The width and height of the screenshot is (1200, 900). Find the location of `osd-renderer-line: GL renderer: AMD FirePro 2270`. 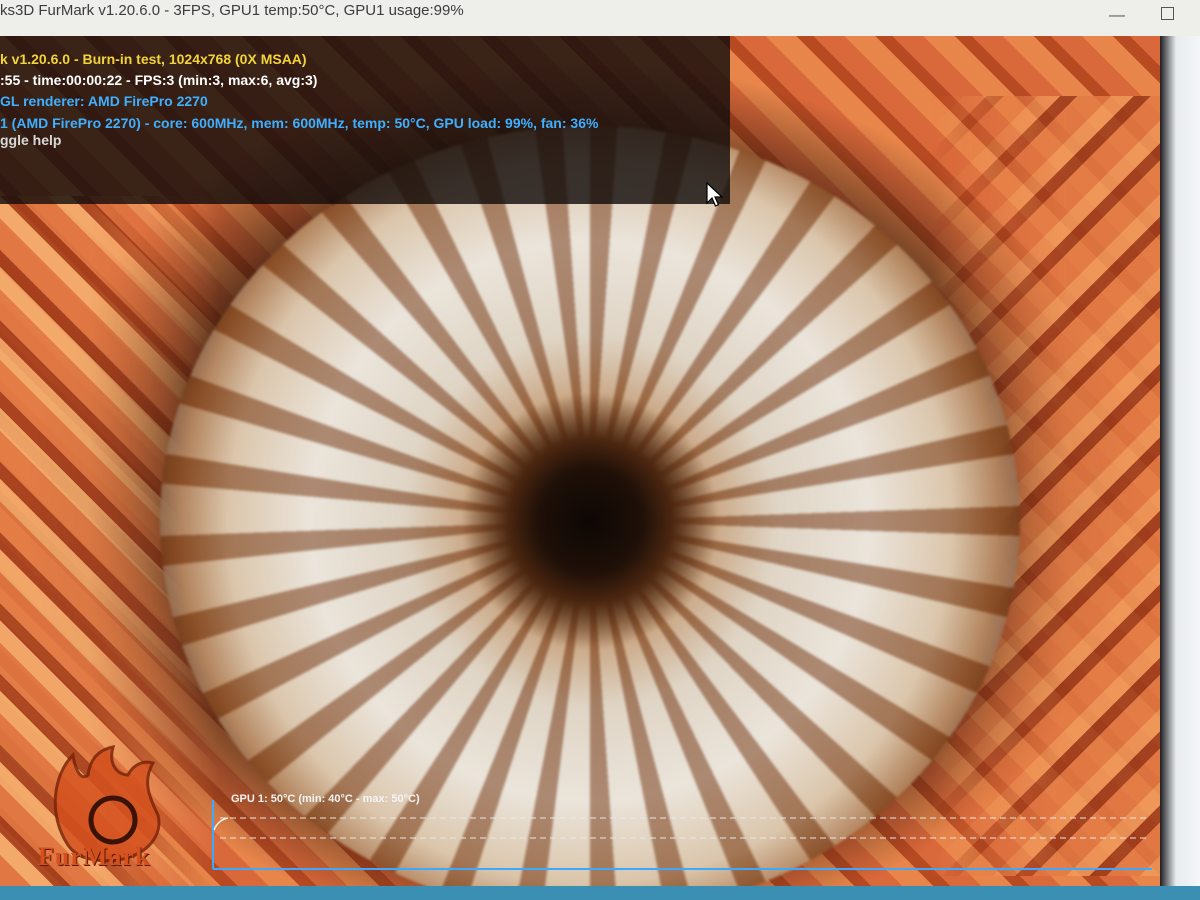

osd-renderer-line: GL renderer: AMD FirePro 2270 is located at coordinates (104, 101).